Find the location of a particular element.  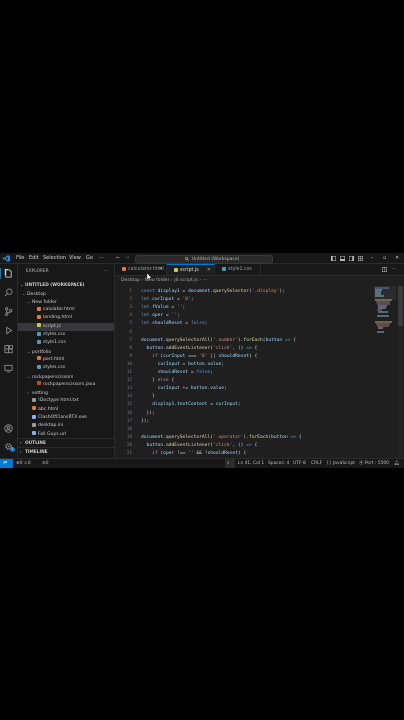

back-arrow-icon: ← is located at coordinates (118, 258).